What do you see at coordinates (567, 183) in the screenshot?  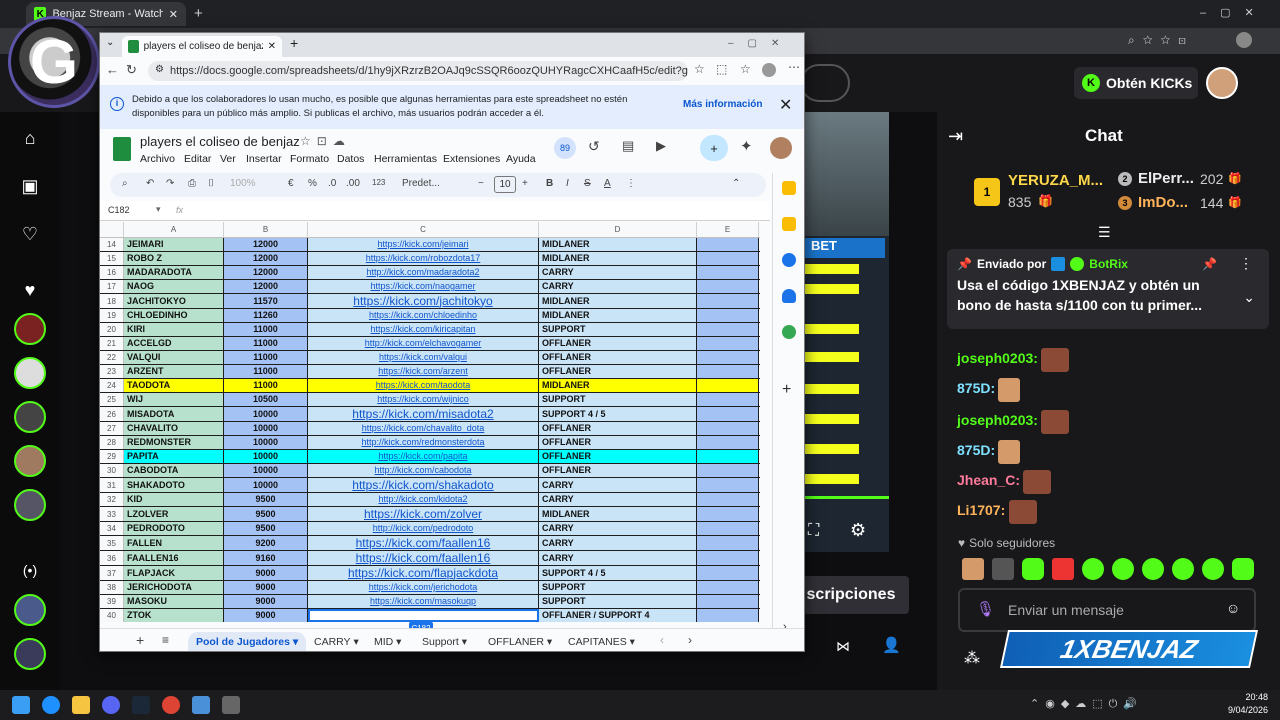 I see `italic-icon: I` at bounding box center [567, 183].